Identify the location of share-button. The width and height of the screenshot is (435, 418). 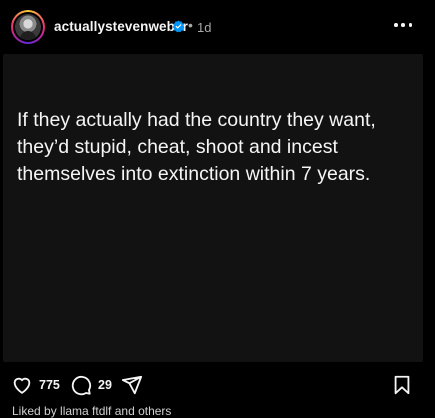
(132, 385).